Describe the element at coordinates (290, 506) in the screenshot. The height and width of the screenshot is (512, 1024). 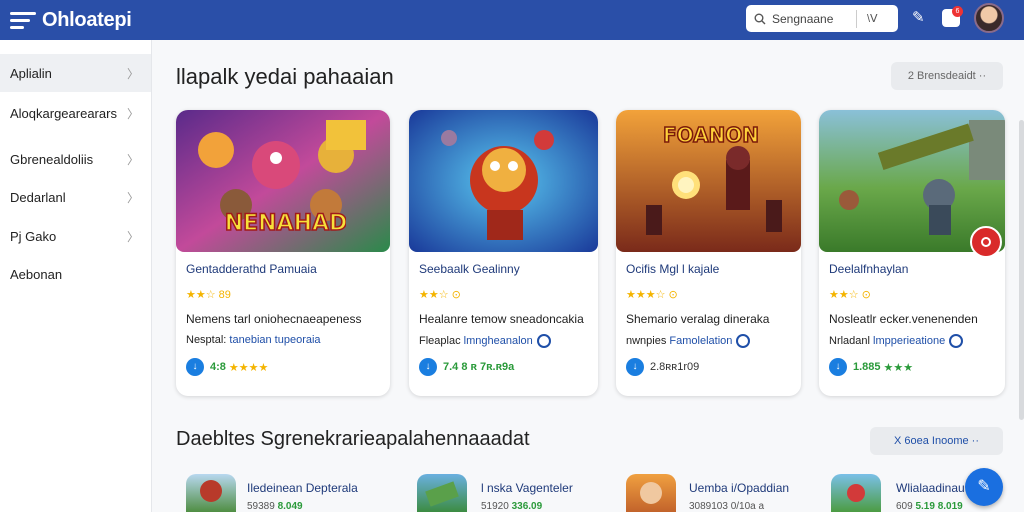
I see `app-price: 8.049` at that location.